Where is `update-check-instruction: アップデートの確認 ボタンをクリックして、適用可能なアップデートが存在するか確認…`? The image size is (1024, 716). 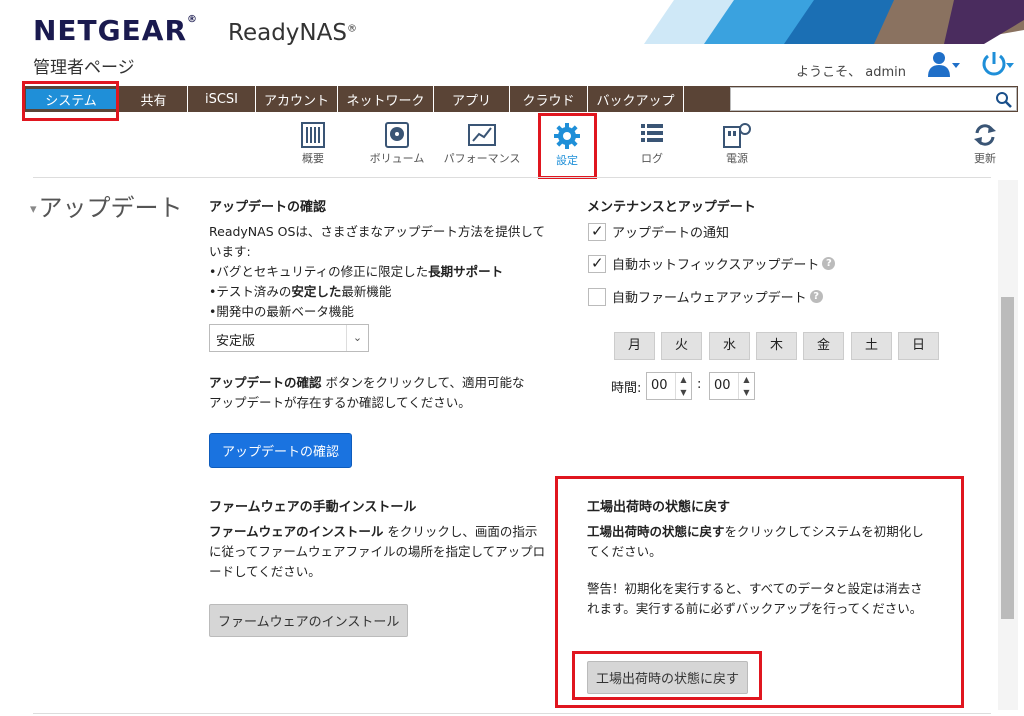
update-check-instruction: アップデートの確認 ボタンをクリックして、適用可能なアップデートが存在するか確認… is located at coordinates (367, 392).